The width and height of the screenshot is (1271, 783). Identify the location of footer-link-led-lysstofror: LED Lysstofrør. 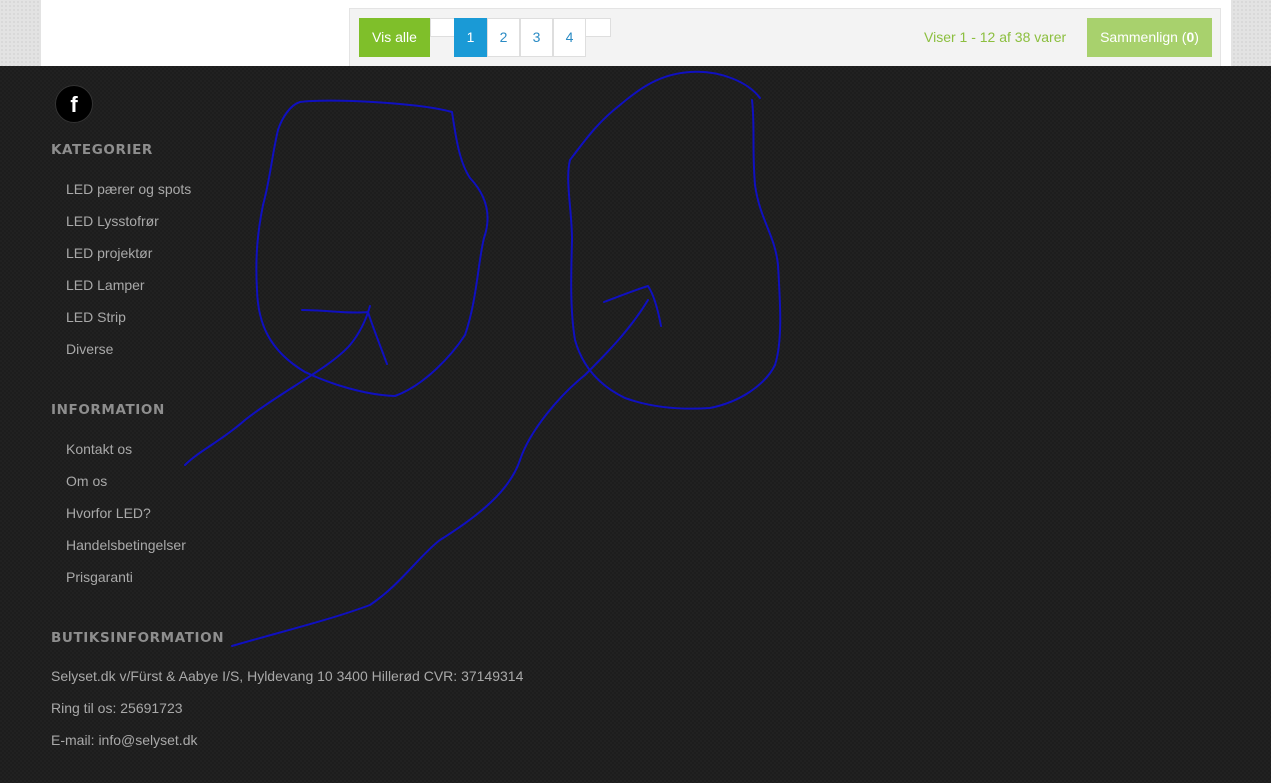
(112, 221).